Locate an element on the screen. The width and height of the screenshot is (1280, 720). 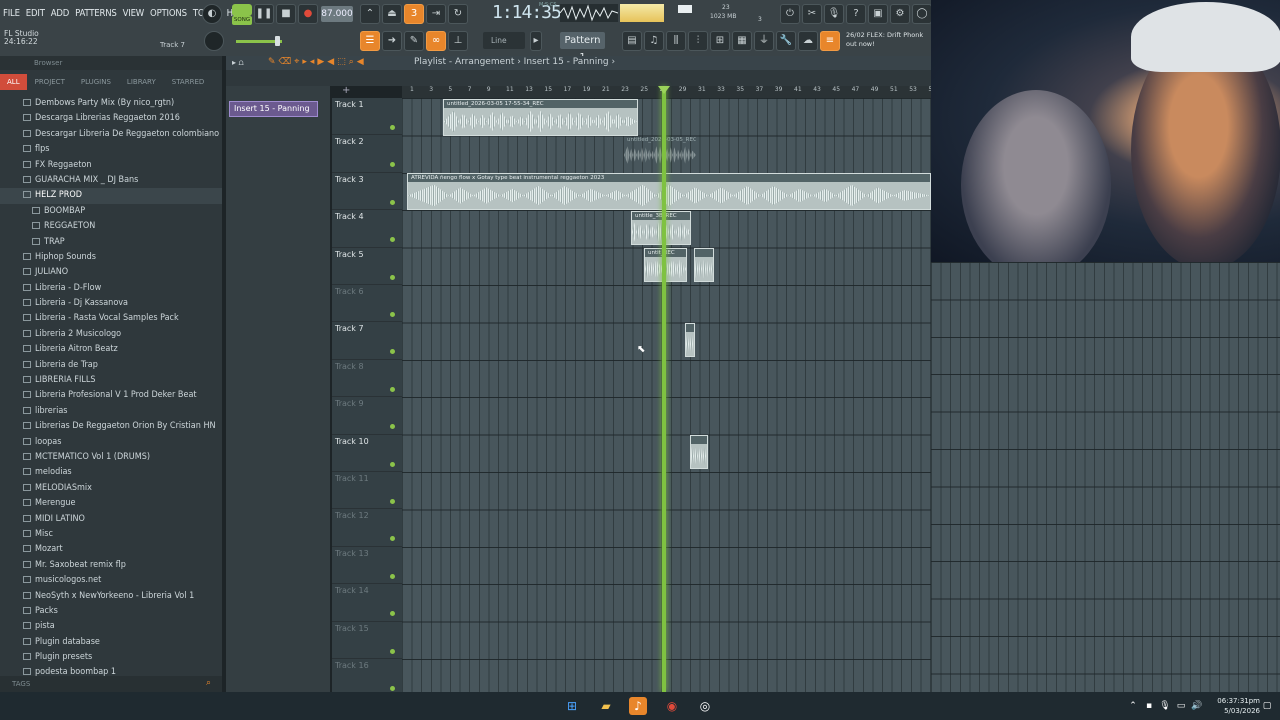
song-mode-toggle: SONG is located at coordinates (242, 20).